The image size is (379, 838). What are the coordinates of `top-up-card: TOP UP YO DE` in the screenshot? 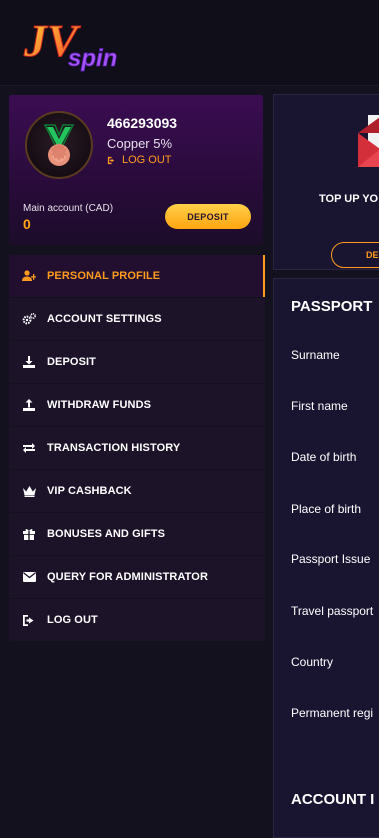 It's located at (326, 182).